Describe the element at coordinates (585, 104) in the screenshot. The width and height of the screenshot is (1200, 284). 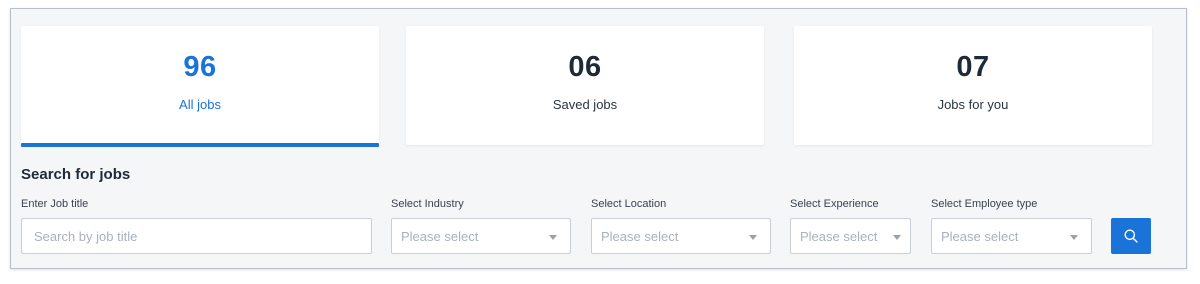
I see `stat-label: Saved jobs` at that location.